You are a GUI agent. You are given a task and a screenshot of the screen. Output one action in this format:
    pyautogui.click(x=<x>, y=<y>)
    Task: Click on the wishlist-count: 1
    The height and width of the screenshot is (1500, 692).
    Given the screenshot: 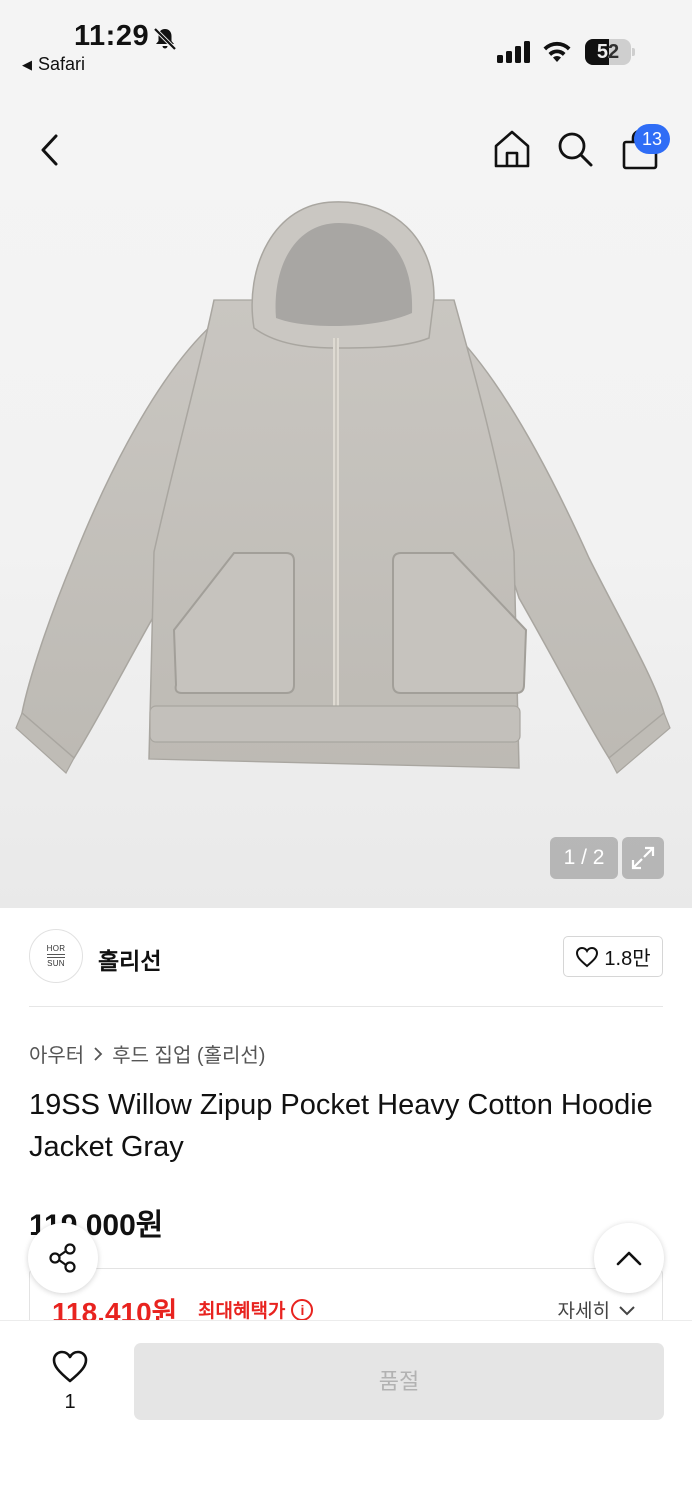 What is the action you would take?
    pyautogui.click(x=70, y=1402)
    